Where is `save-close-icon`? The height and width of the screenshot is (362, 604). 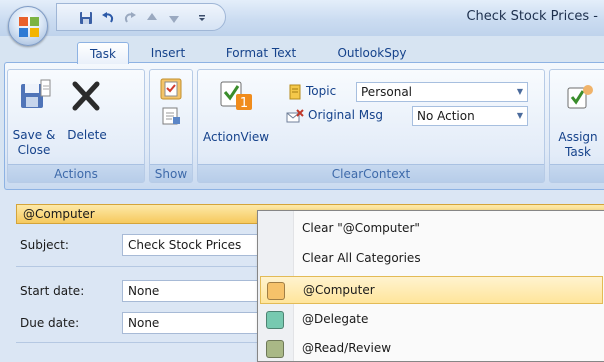 save-close-icon is located at coordinates (36, 93).